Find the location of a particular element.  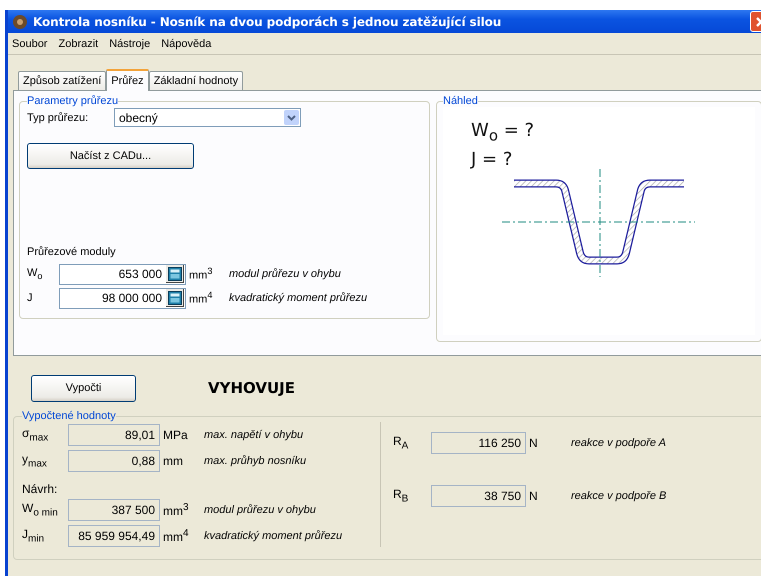

tab: Průřez is located at coordinates (127, 80).